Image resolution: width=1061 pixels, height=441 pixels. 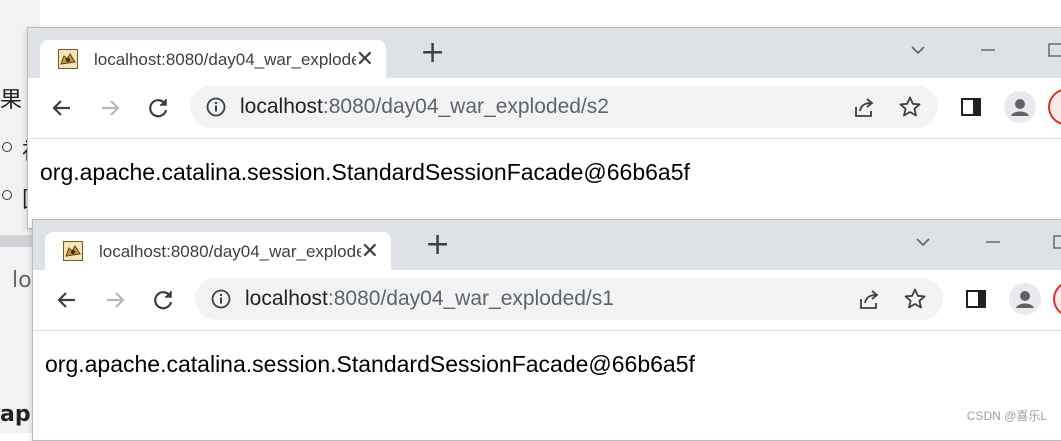 I want to click on tab-title: localhost:8080/day04_war_exploded/s2, so click(x=225, y=59).